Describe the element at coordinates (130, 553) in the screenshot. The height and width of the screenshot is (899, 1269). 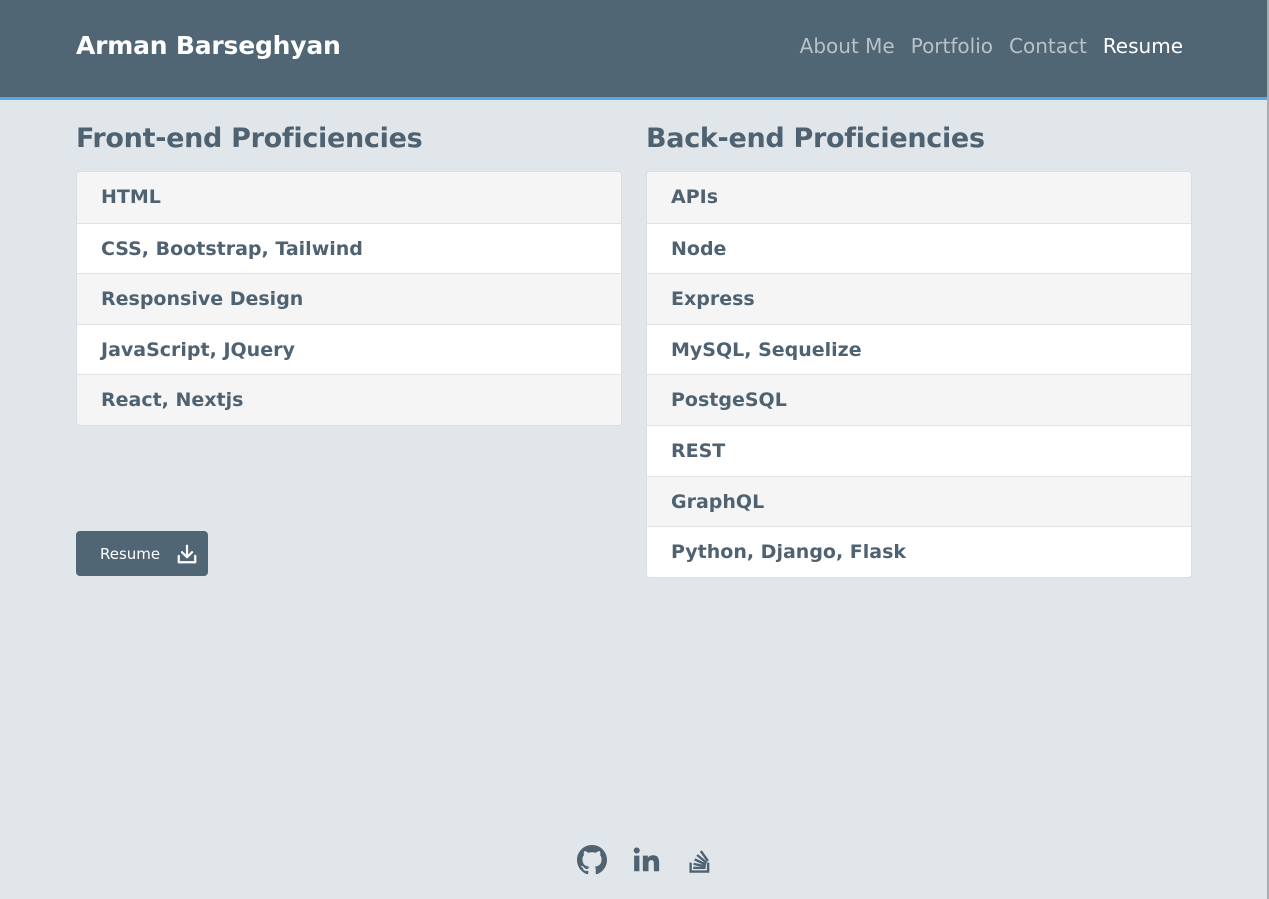
I see `resume-button-label: Resume` at that location.